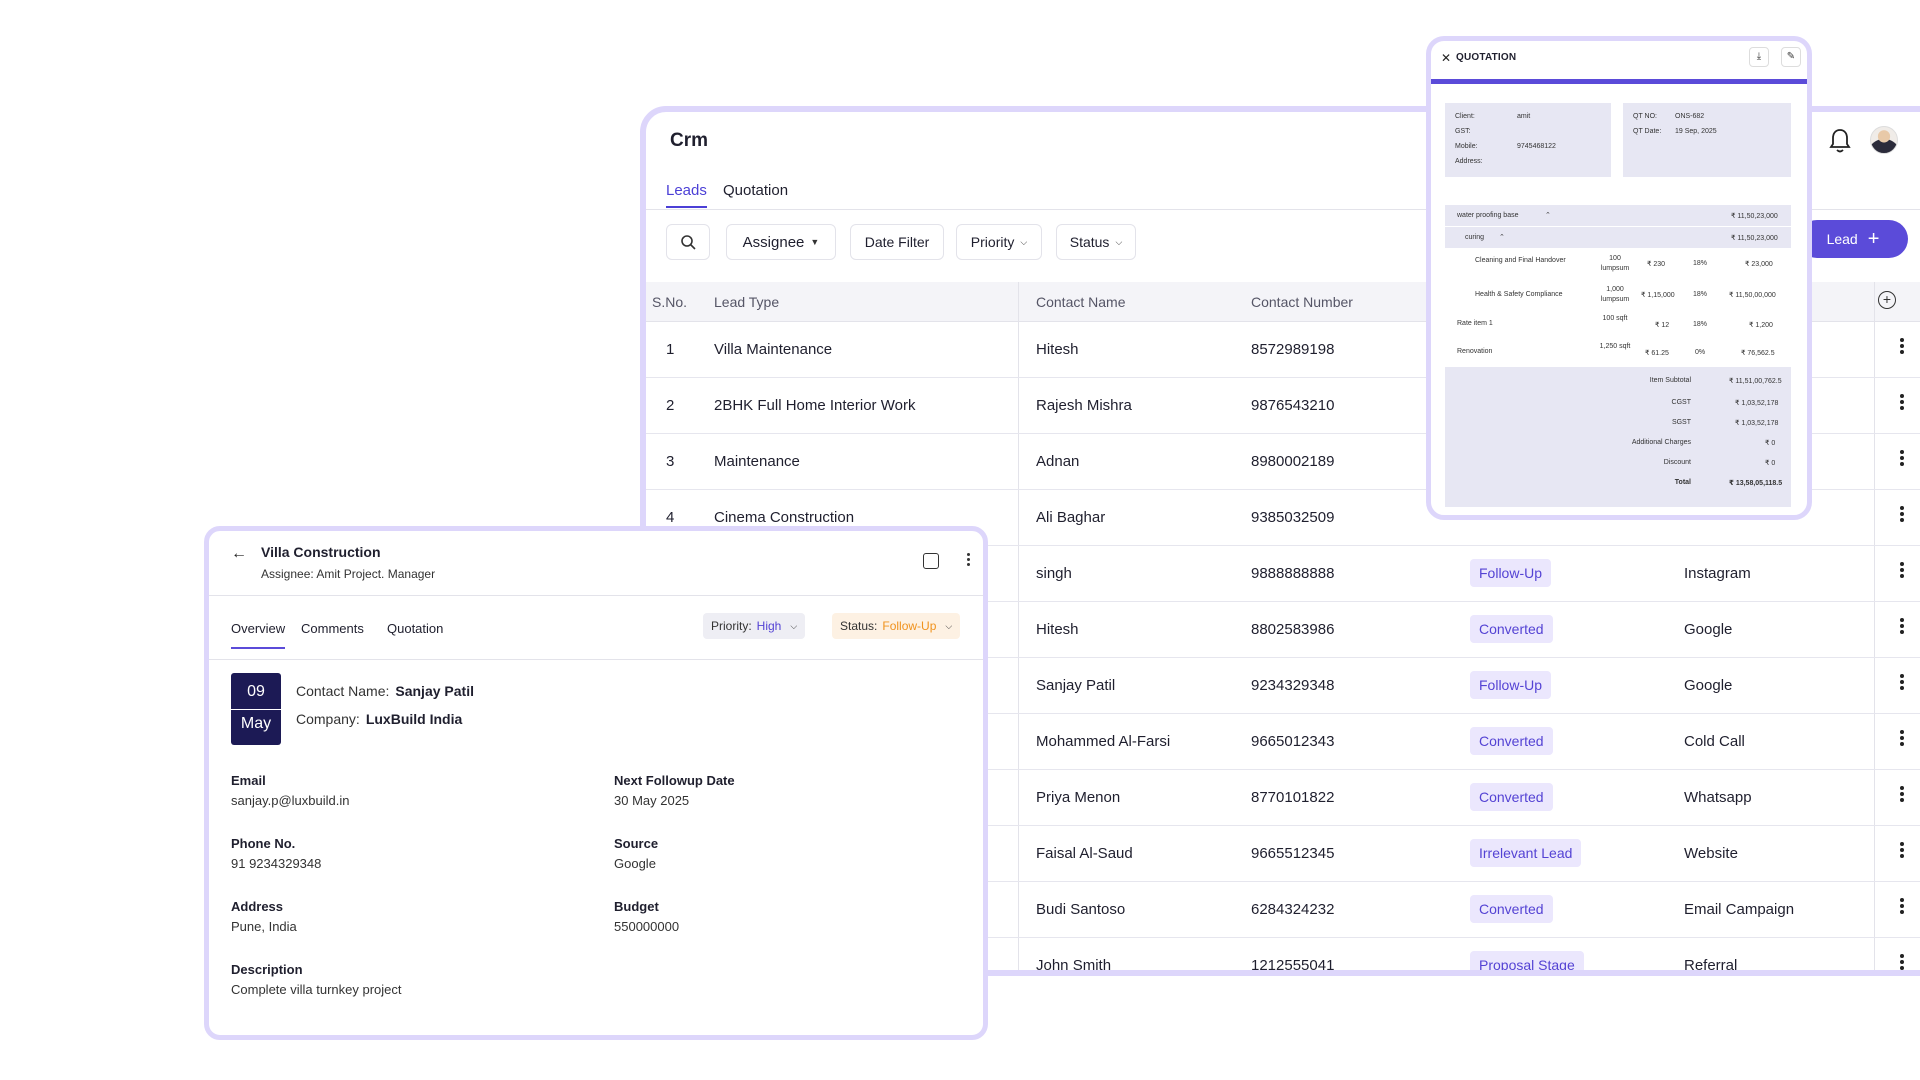 This screenshot has height=1080, width=1920. I want to click on search-button, so click(688, 242).